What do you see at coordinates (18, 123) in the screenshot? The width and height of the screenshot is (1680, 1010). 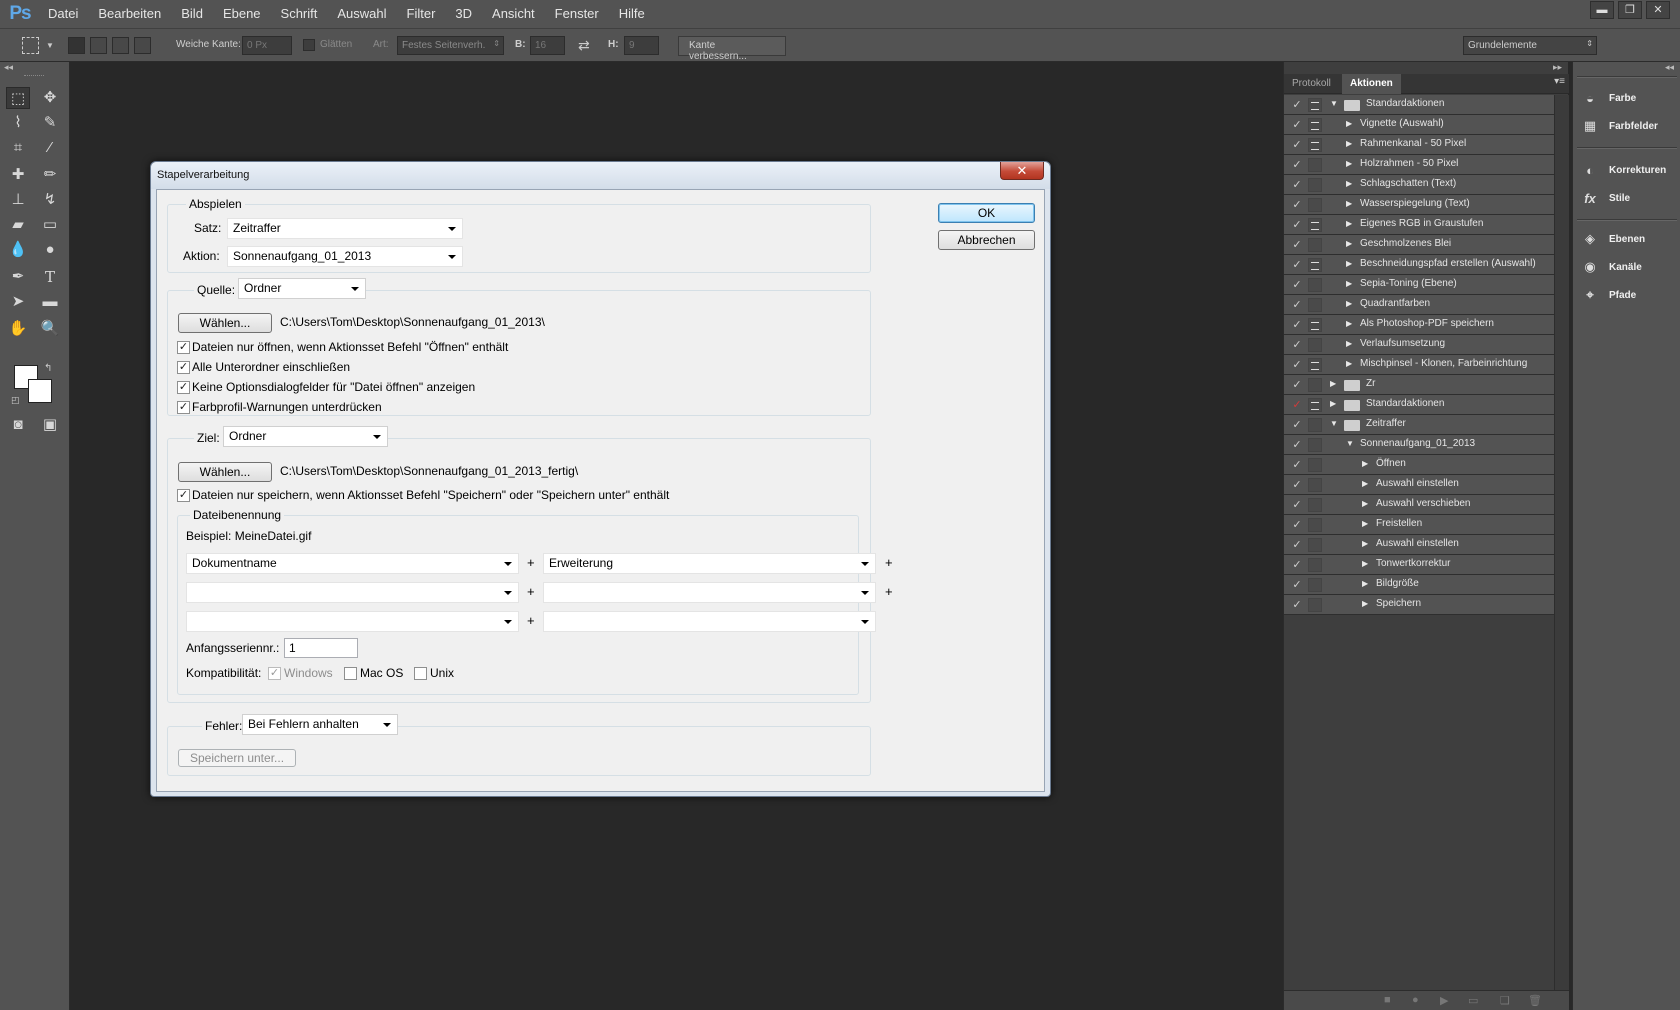 I see `lasso-tool-icon: ⌇` at bounding box center [18, 123].